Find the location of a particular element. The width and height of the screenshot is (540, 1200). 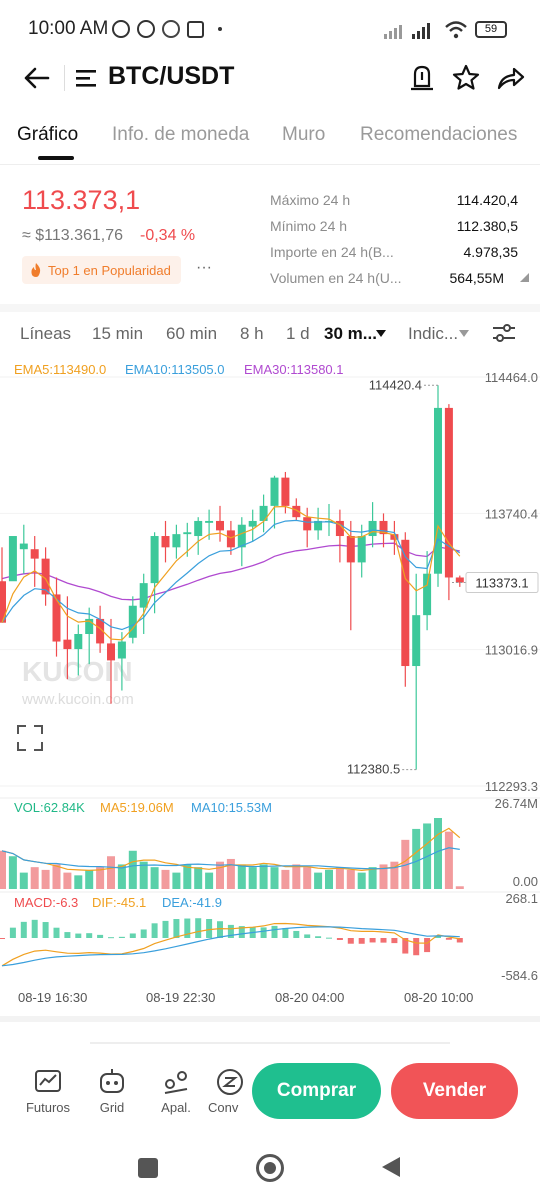

sell-button: Vender is located at coordinates (454, 1091).